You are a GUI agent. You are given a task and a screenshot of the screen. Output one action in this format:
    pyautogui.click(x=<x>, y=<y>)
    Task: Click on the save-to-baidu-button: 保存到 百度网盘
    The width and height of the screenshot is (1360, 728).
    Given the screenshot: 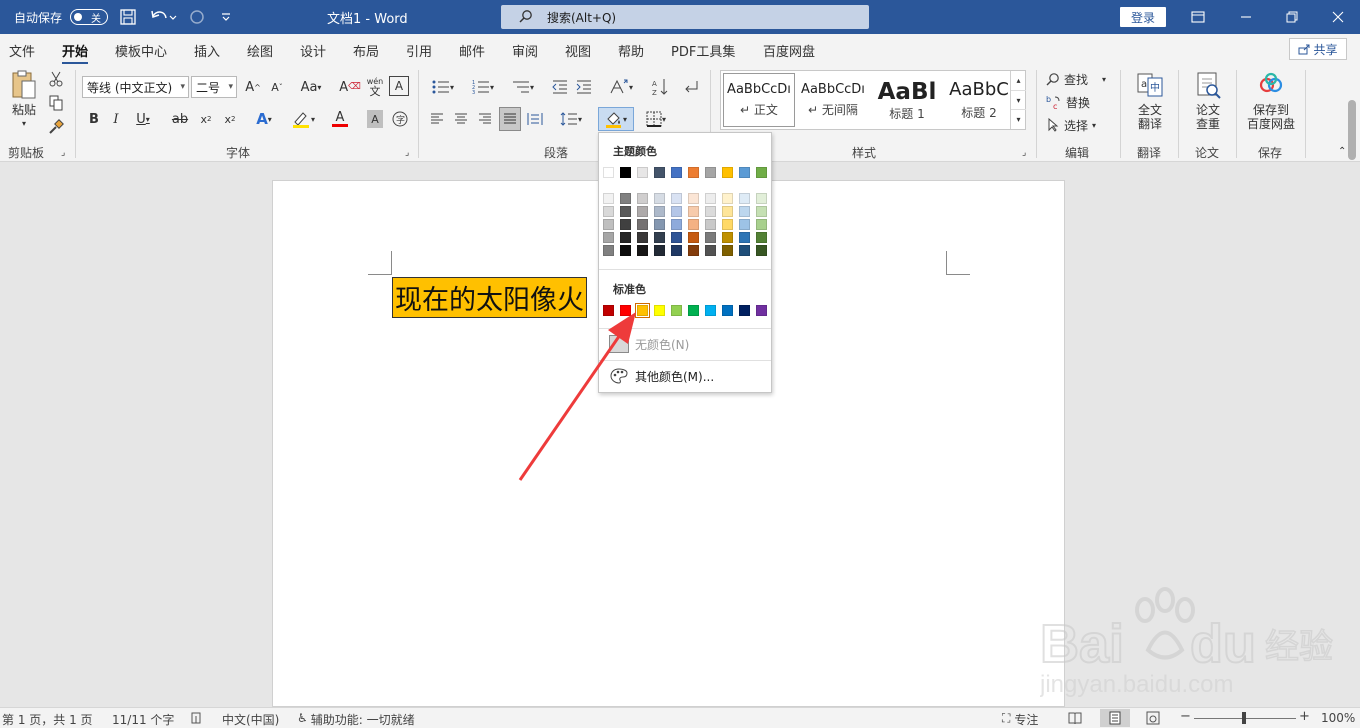 What is the action you would take?
    pyautogui.click(x=1271, y=100)
    